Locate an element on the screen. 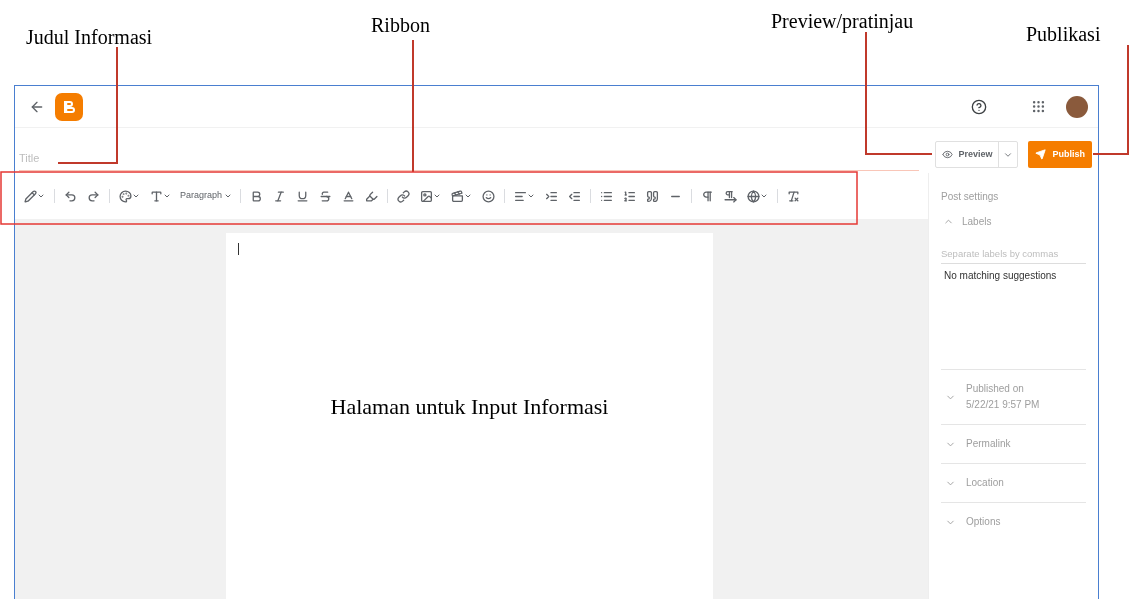 The image size is (1136, 599). palette-icon is located at coordinates (125, 196).